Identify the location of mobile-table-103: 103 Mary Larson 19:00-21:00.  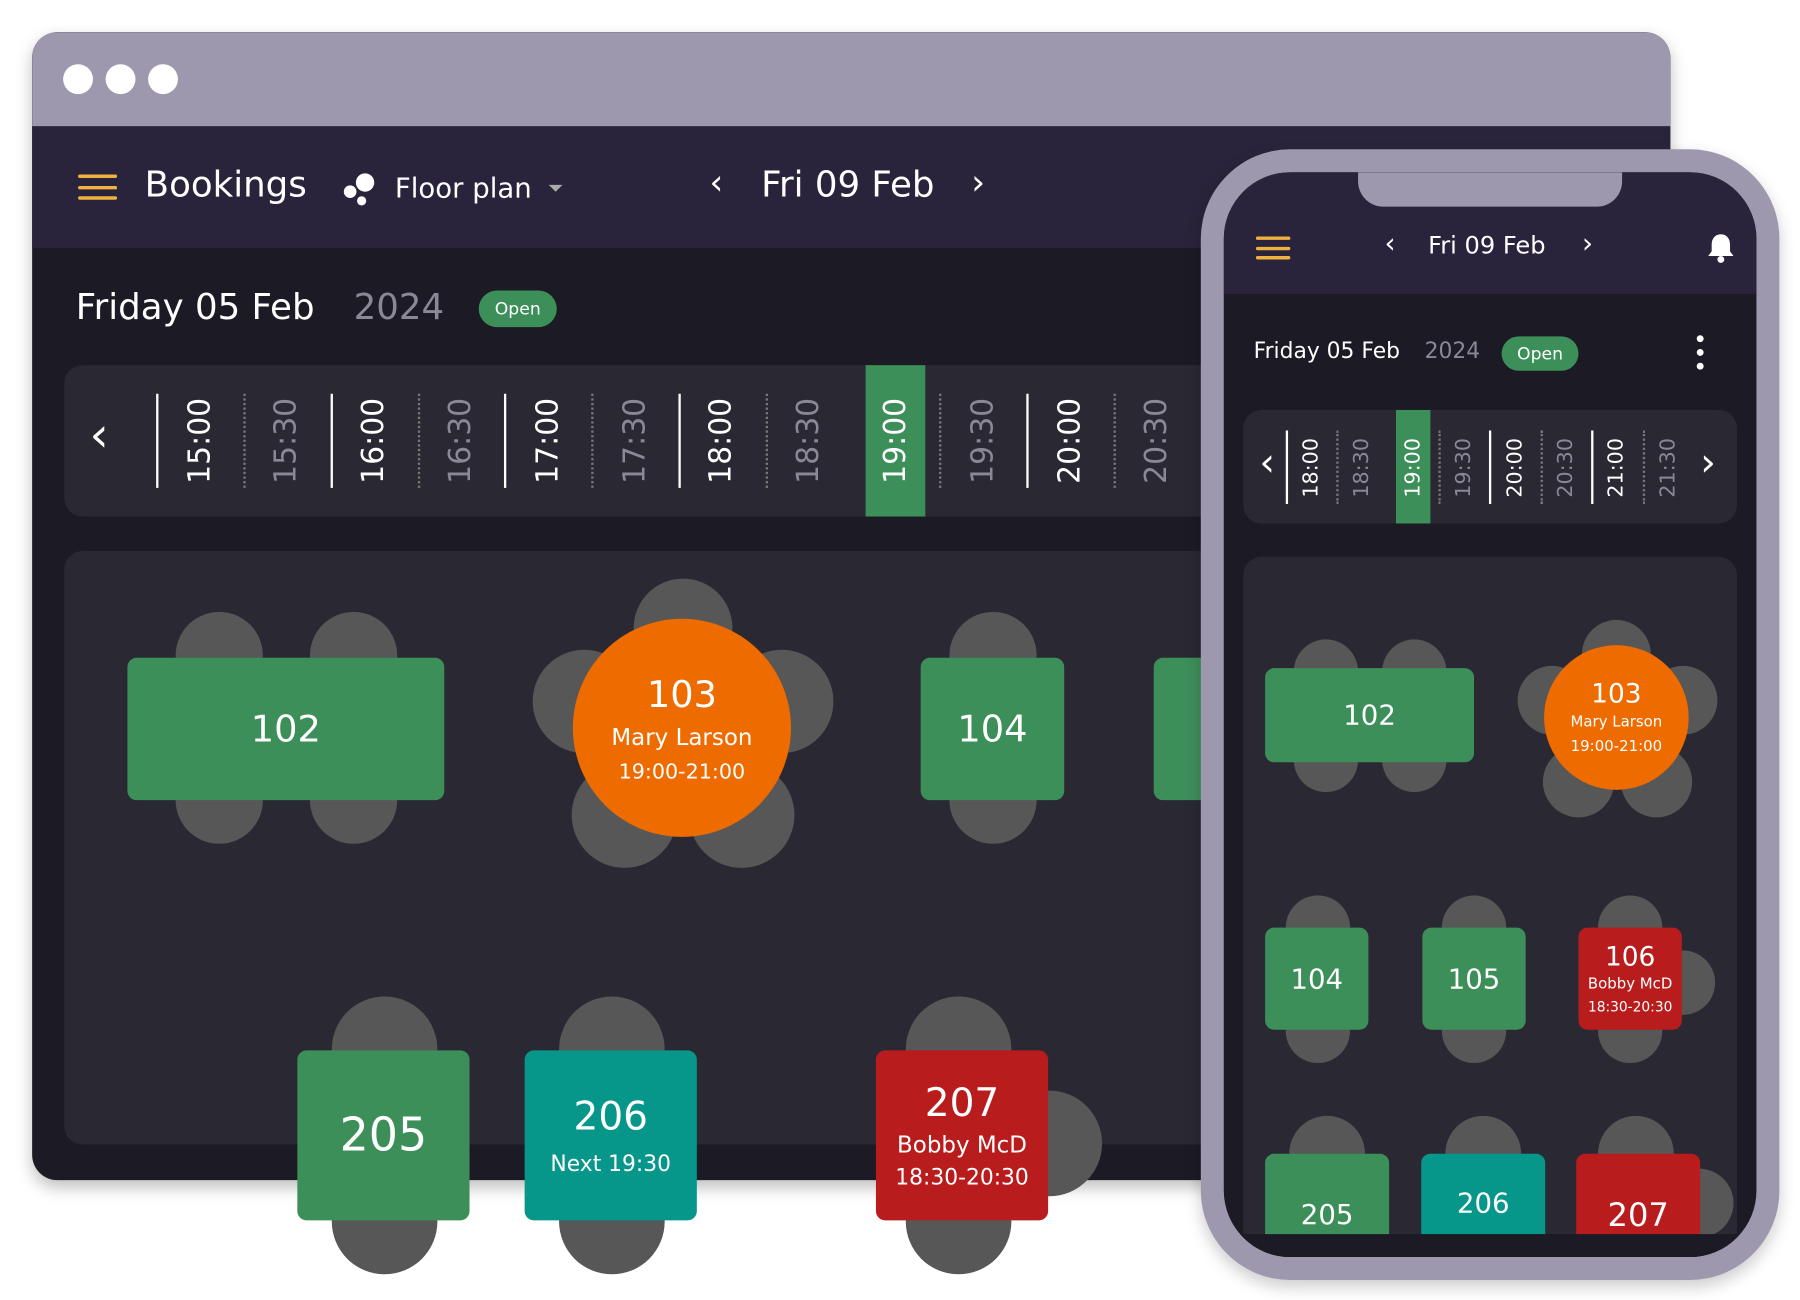
(1616, 717).